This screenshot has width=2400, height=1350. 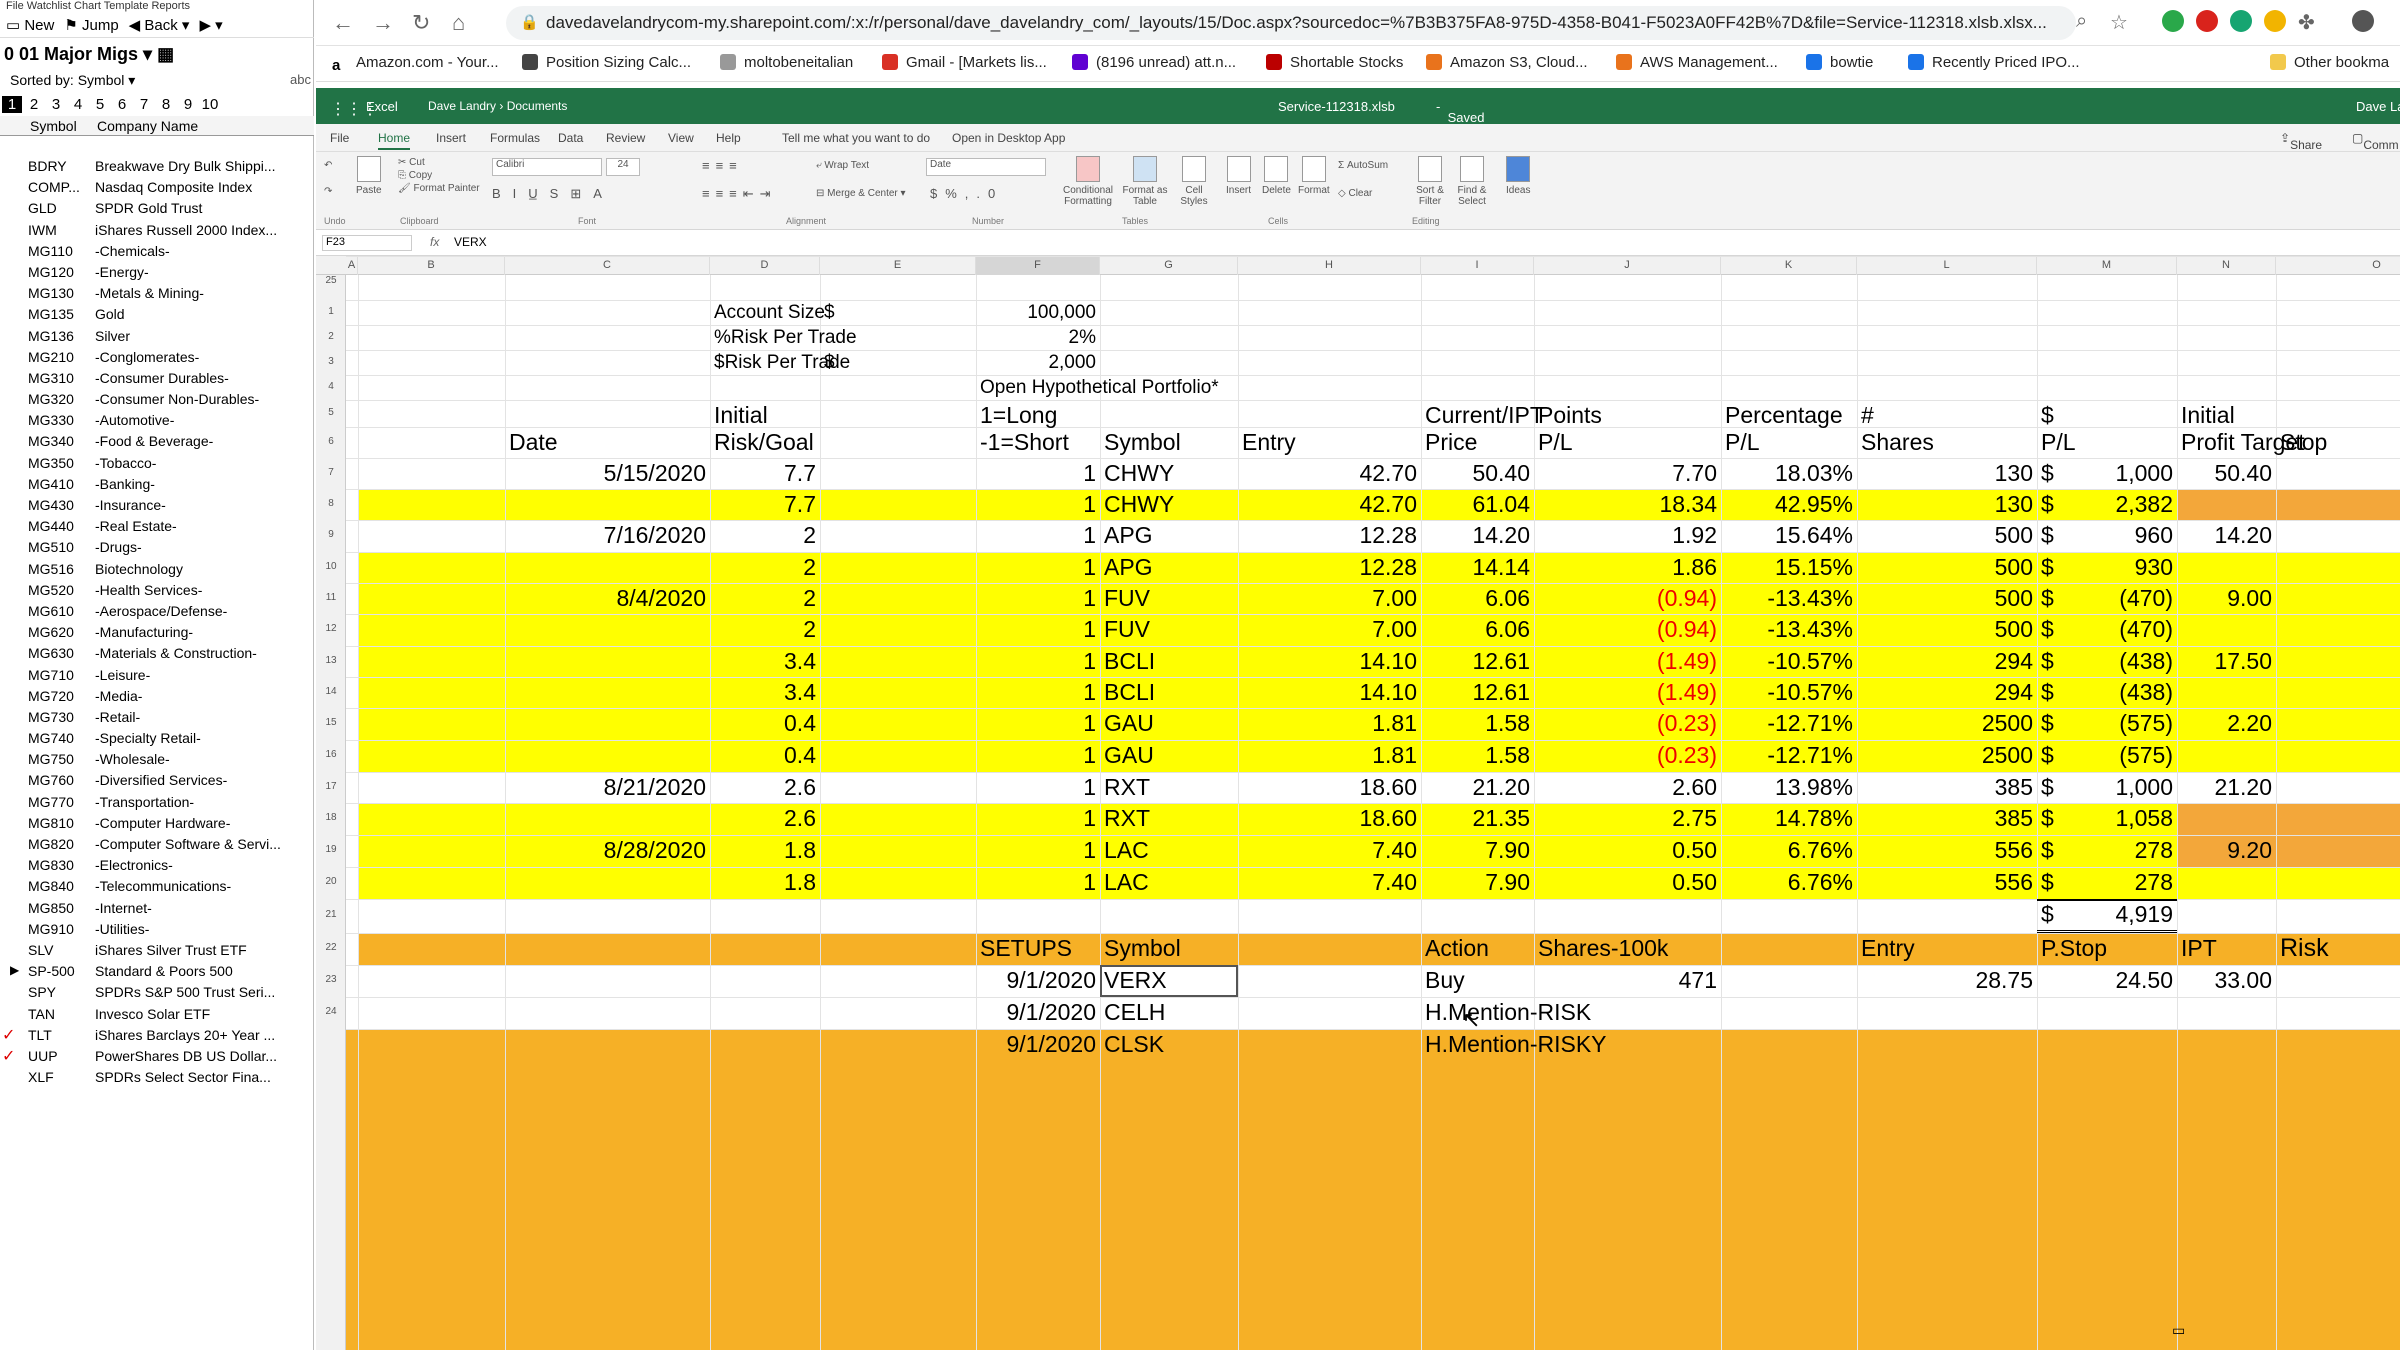 I want to click on puzzle-icon: ✤, so click(x=2306, y=22).